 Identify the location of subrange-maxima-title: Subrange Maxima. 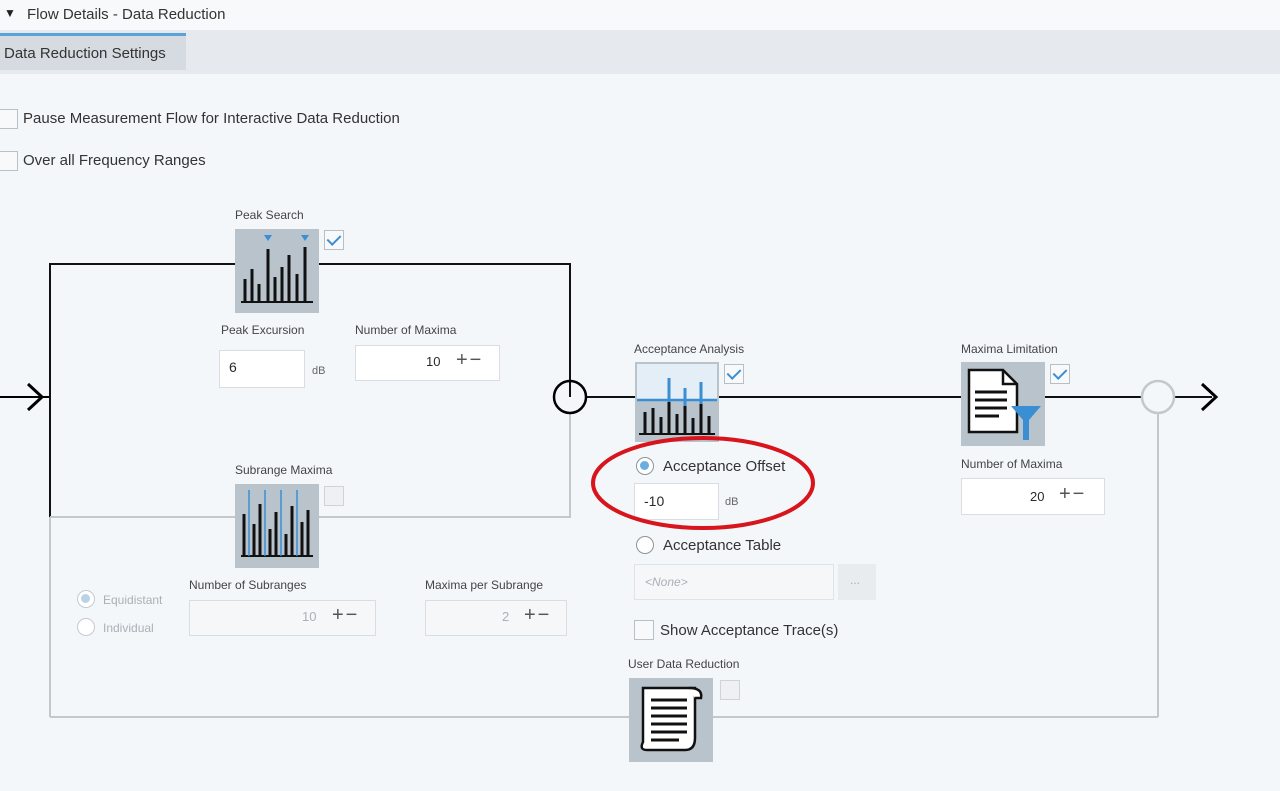
(284, 470).